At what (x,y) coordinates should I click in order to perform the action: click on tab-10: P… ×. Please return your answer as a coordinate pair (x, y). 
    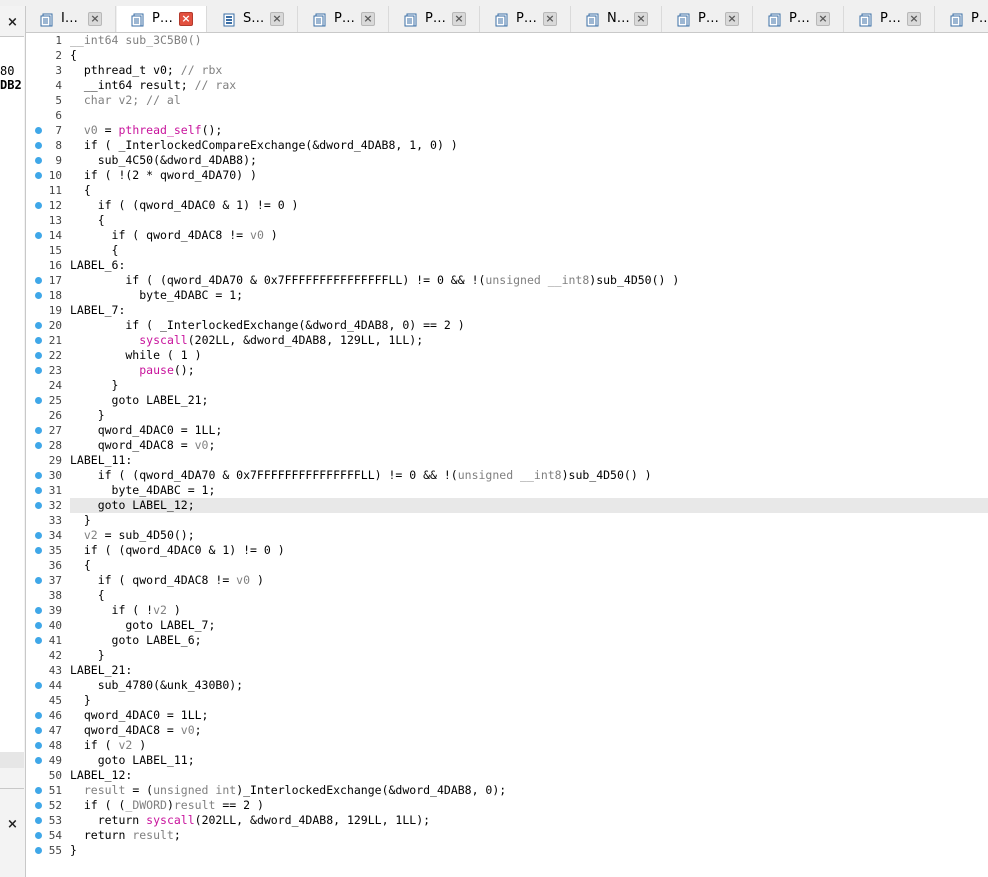
    Looking at the image, I should click on (890, 19).